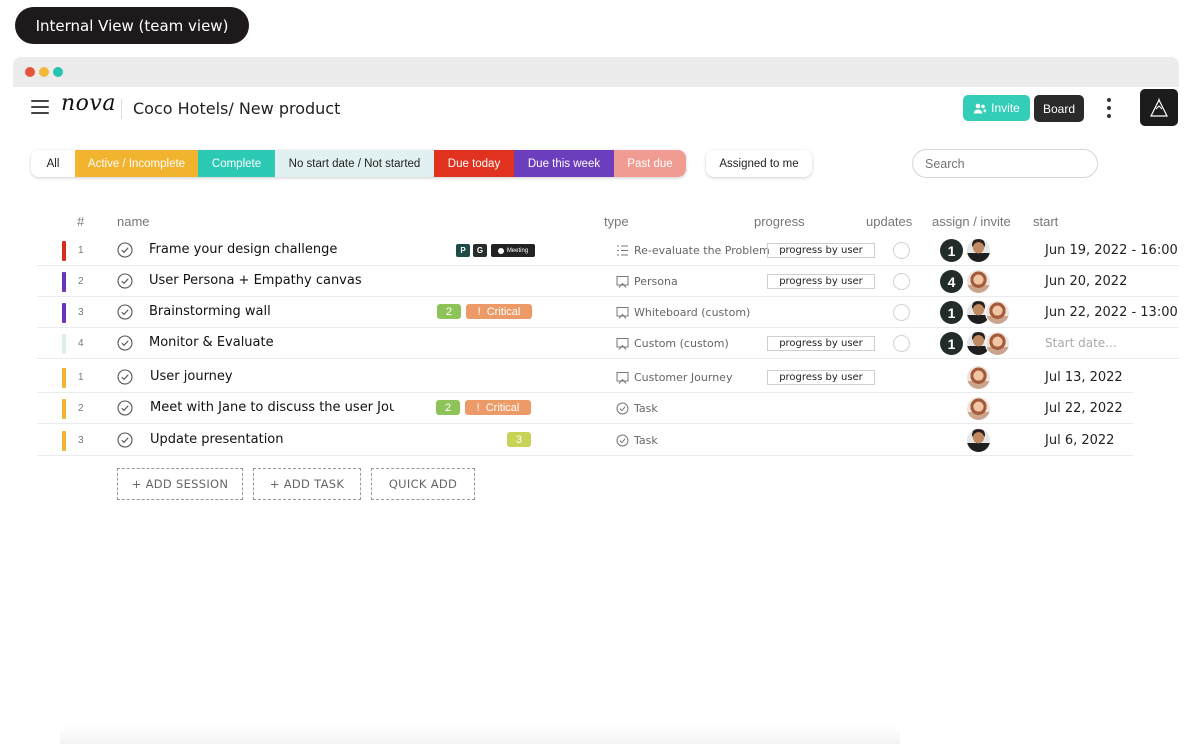 This screenshot has height=744, width=1200. What do you see at coordinates (646, 408) in the screenshot?
I see `row-type: Task` at bounding box center [646, 408].